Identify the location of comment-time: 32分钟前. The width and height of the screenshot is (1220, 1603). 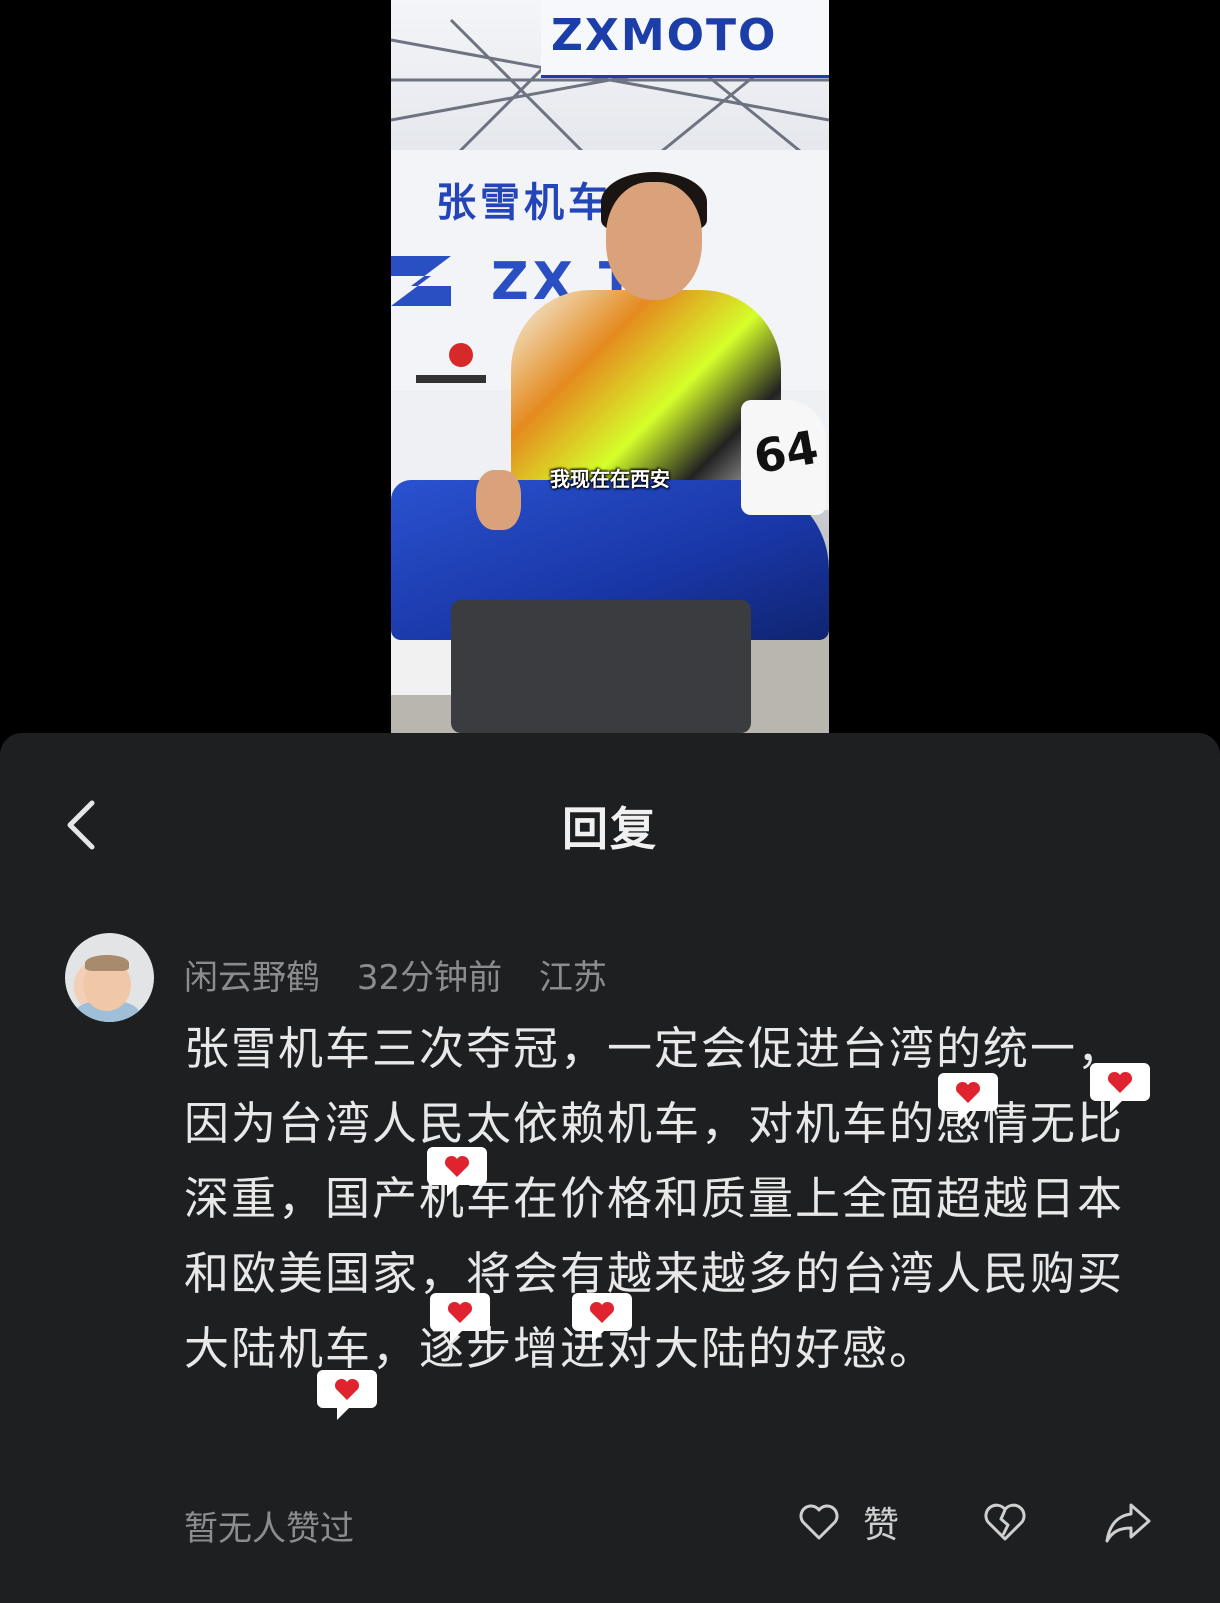
(429, 978).